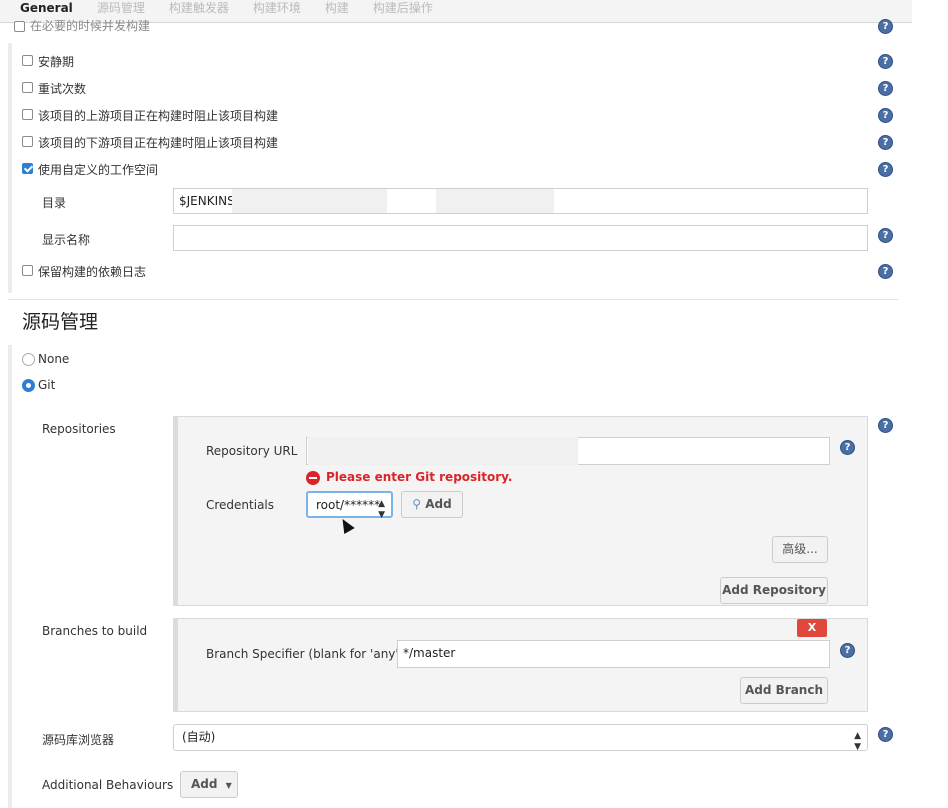  What do you see at coordinates (417, 504) in the screenshot?
I see `key-icon: ⚲` at bounding box center [417, 504].